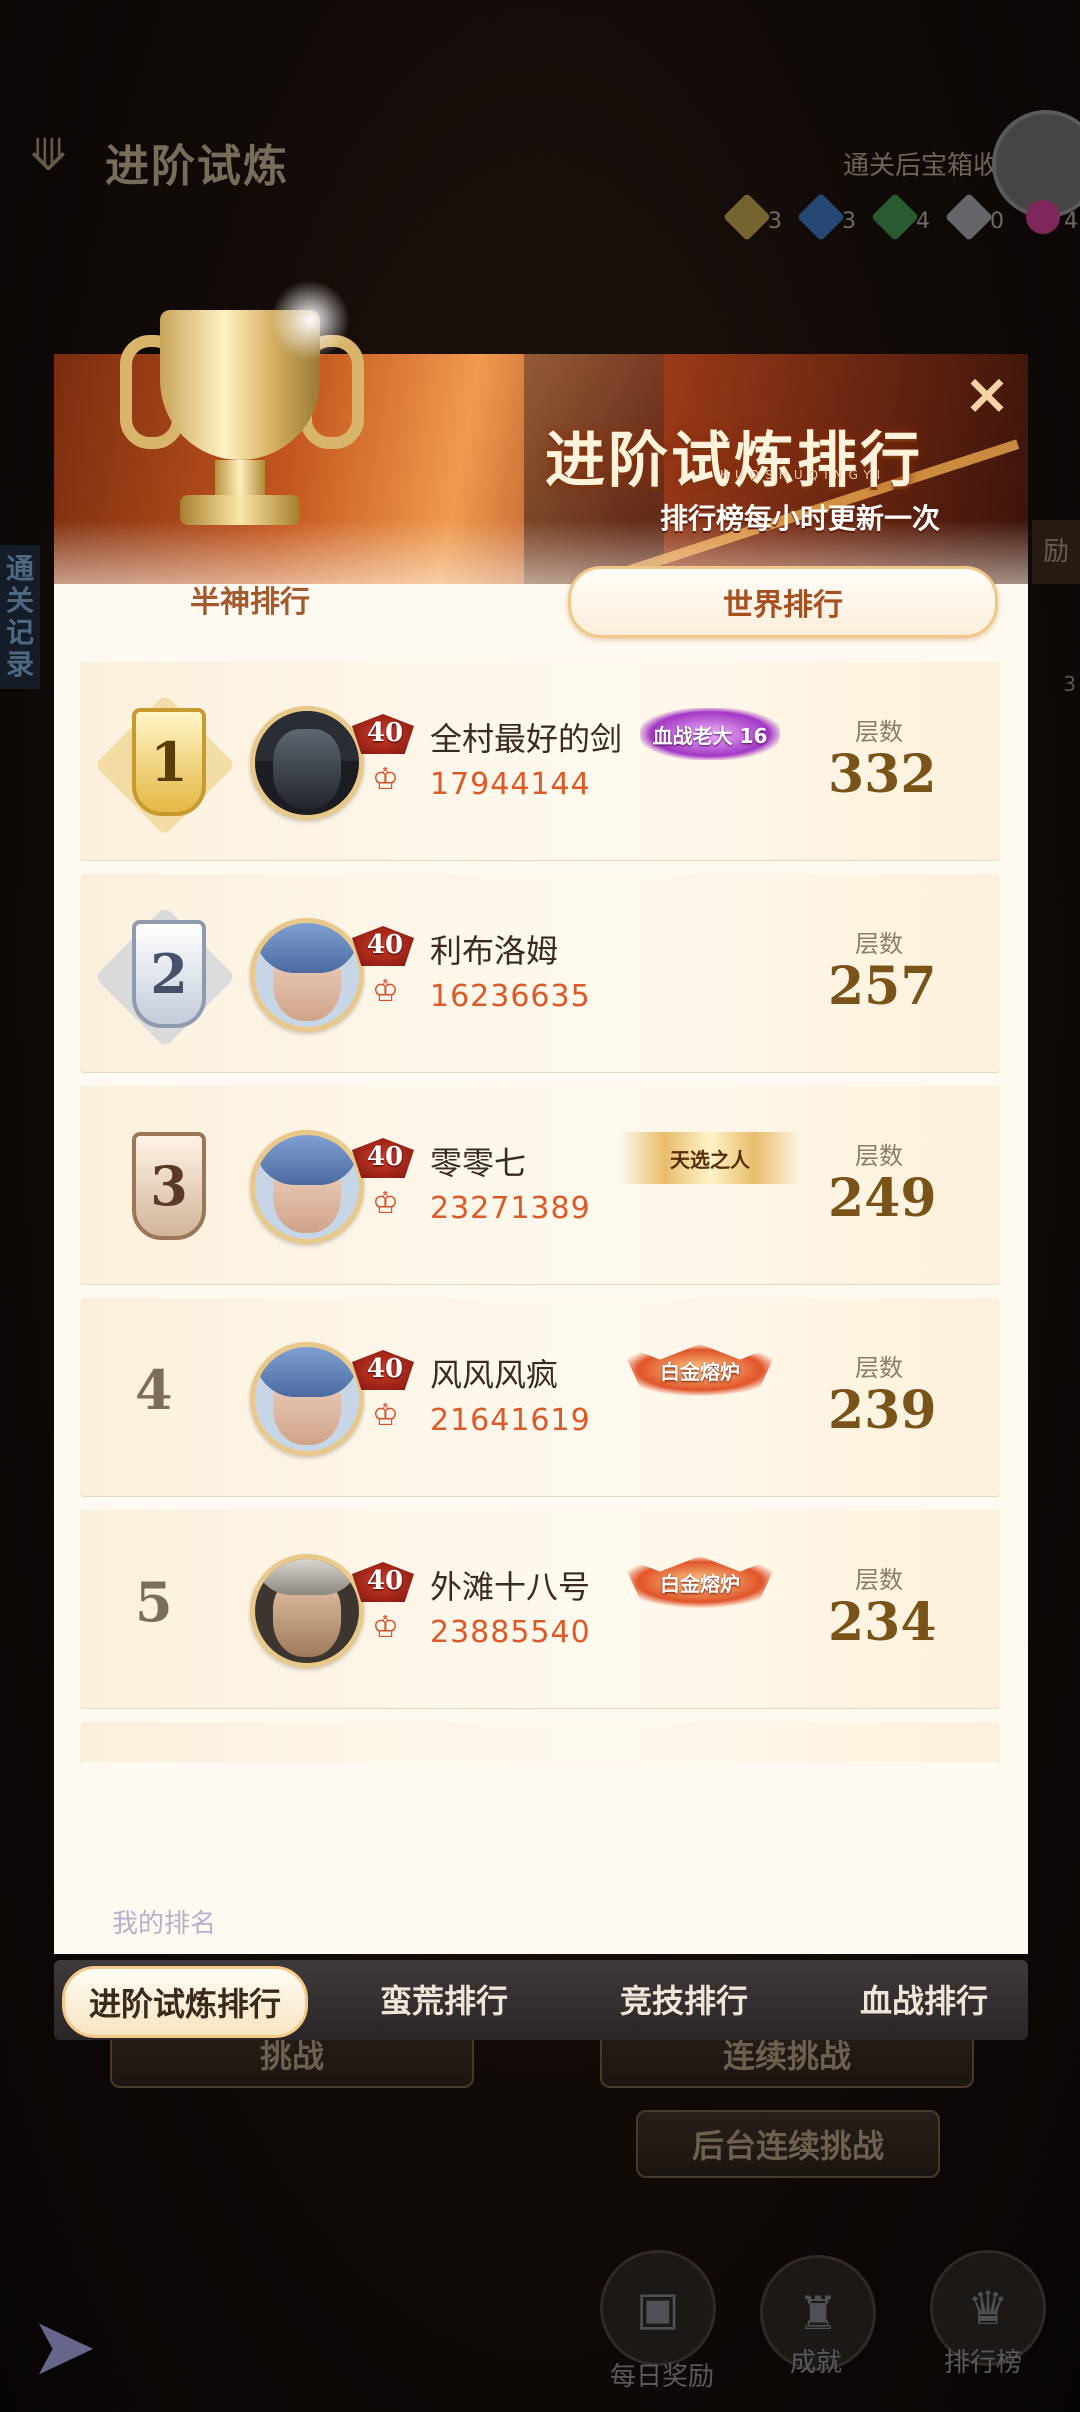  Describe the element at coordinates (494, 1375) in the screenshot. I see `player-name: 风风风疯` at that location.